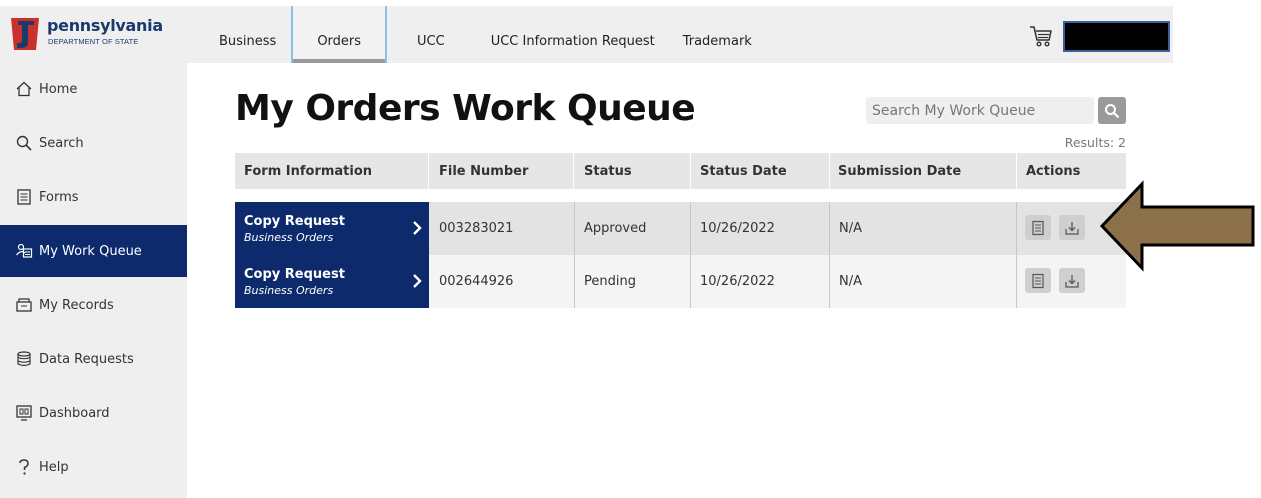 The width and height of the screenshot is (1261, 498). I want to click on sidebar-item-label: Dashboard, so click(74, 413).